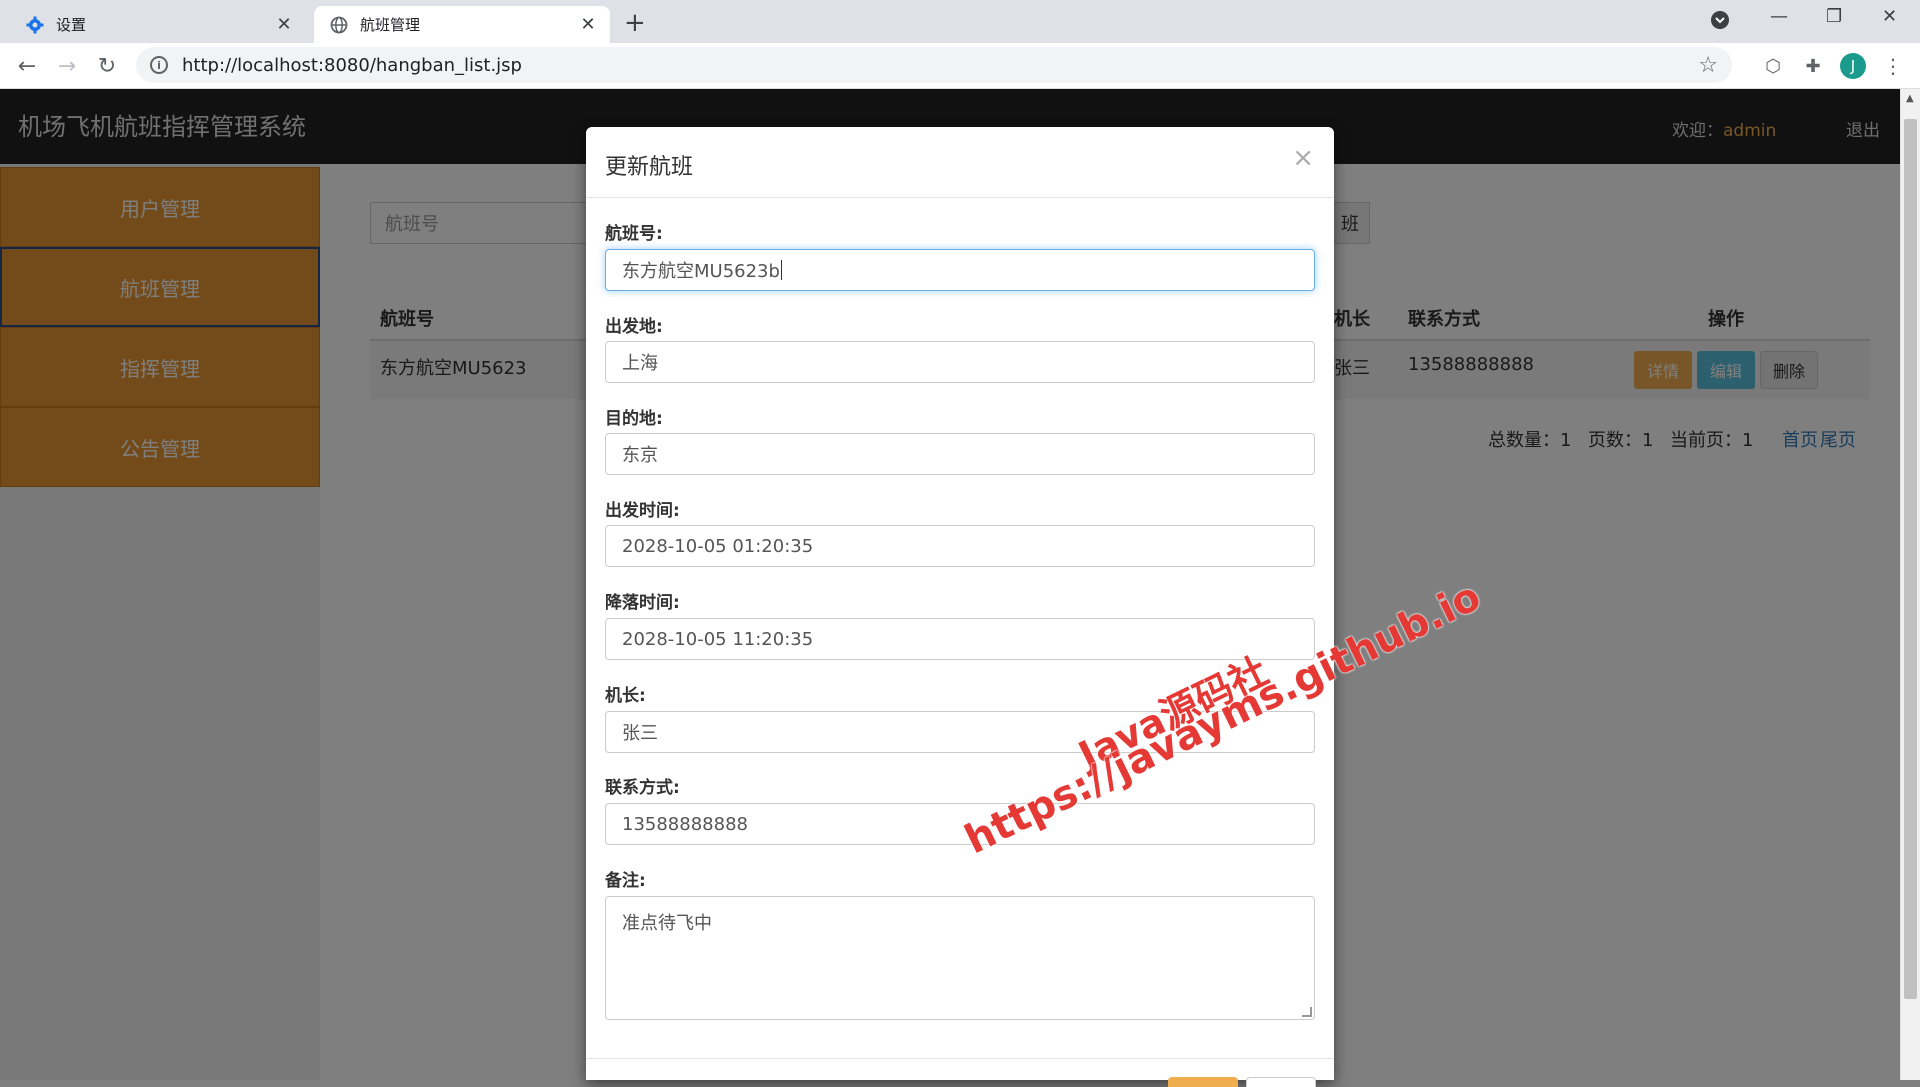 The width and height of the screenshot is (1920, 1087). Describe the element at coordinates (1779, 16) in the screenshot. I see `minimize-icon: —` at that location.